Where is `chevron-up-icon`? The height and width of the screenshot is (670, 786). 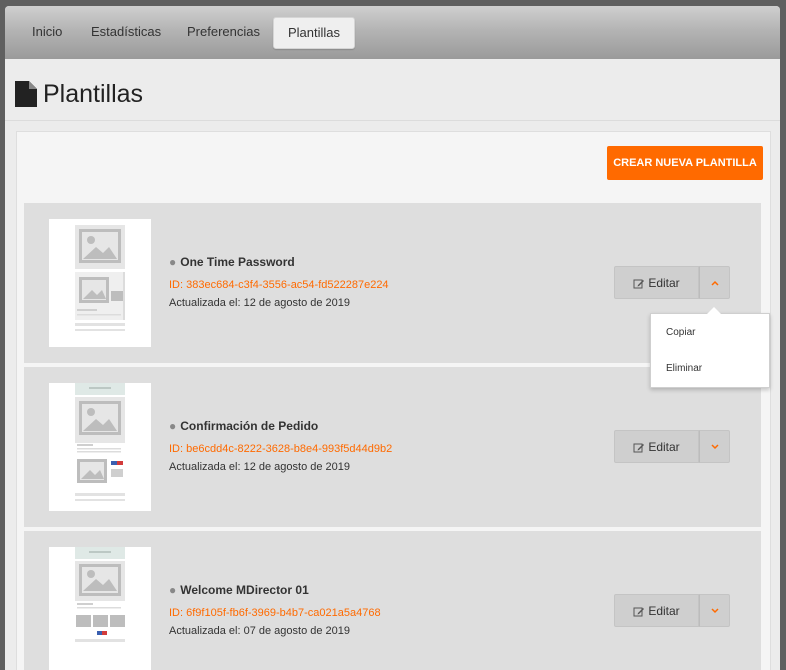 chevron-up-icon is located at coordinates (714, 283).